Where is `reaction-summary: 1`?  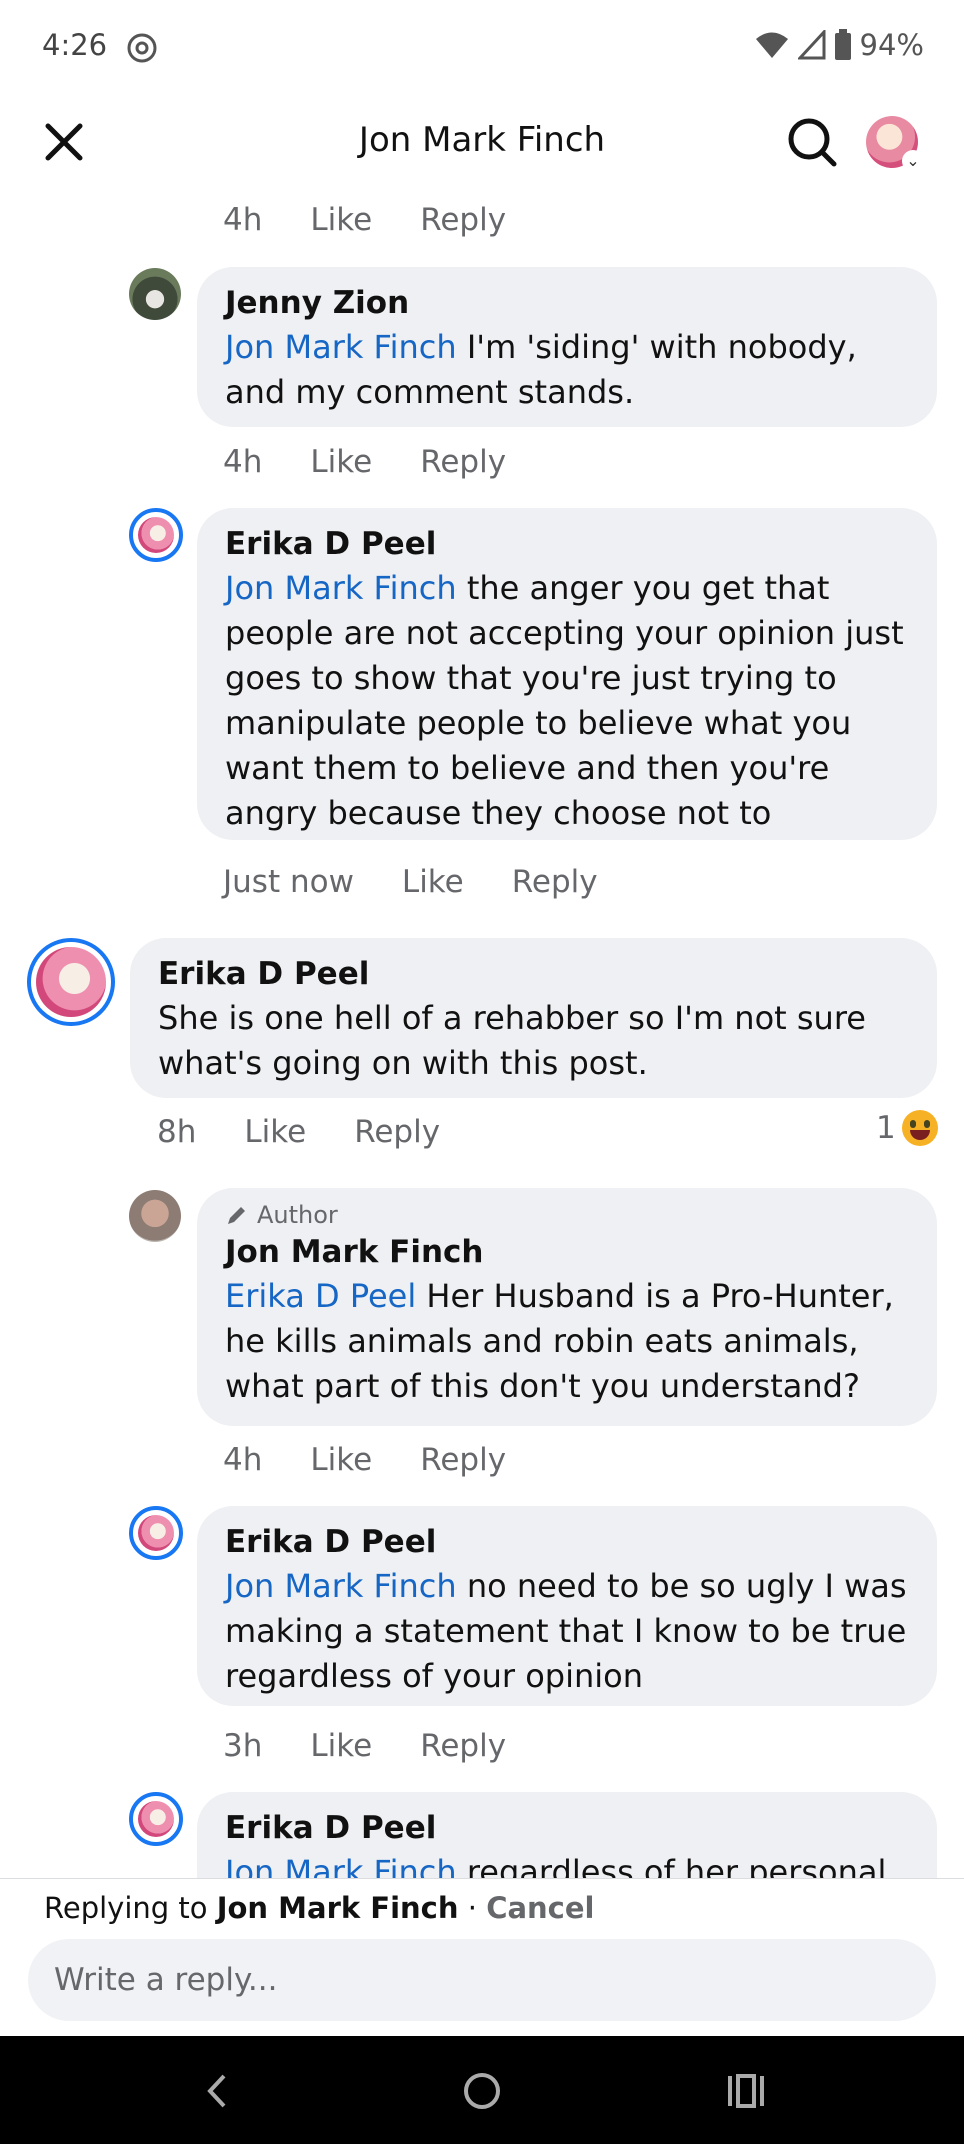
reaction-summary: 1 is located at coordinates (907, 1128).